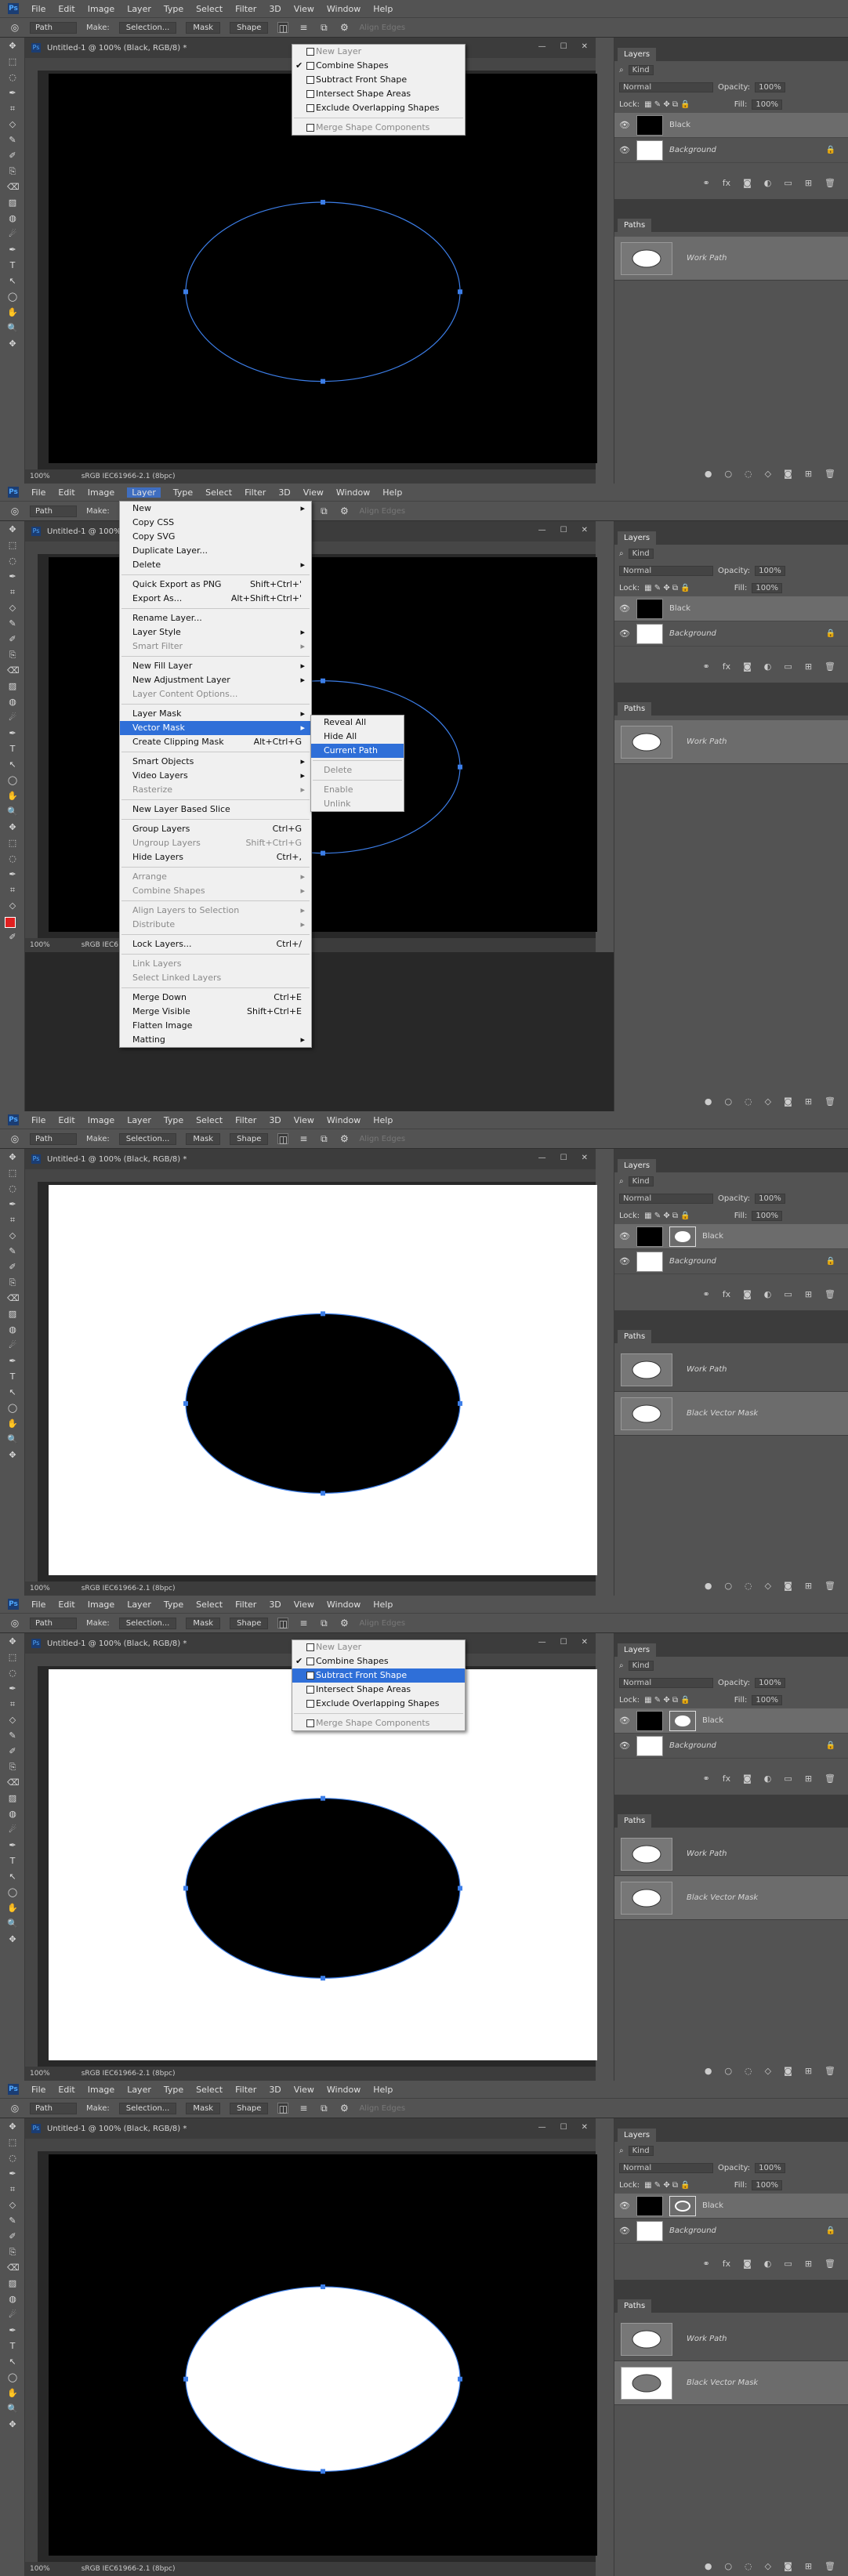  I want to click on layers-tab: Layers, so click(637, 538).